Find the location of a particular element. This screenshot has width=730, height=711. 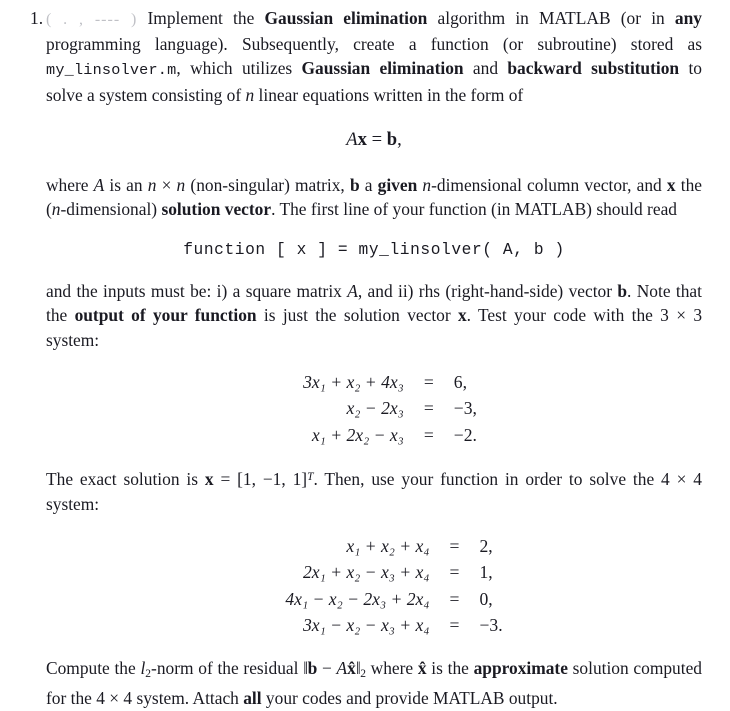

eq-relation: = is located at coordinates (377, 139).